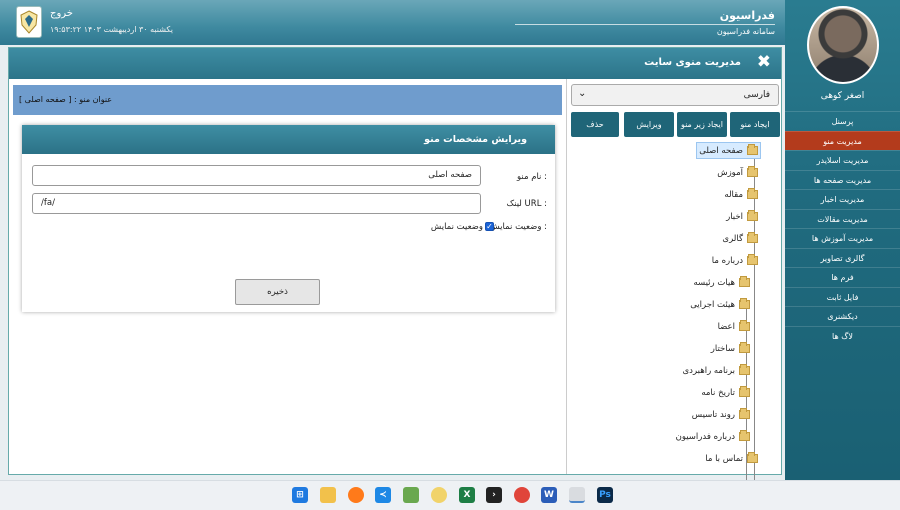 The width and height of the screenshot is (900, 510). I want to click on sidebar-item-forms: فرم ها, so click(842, 277).